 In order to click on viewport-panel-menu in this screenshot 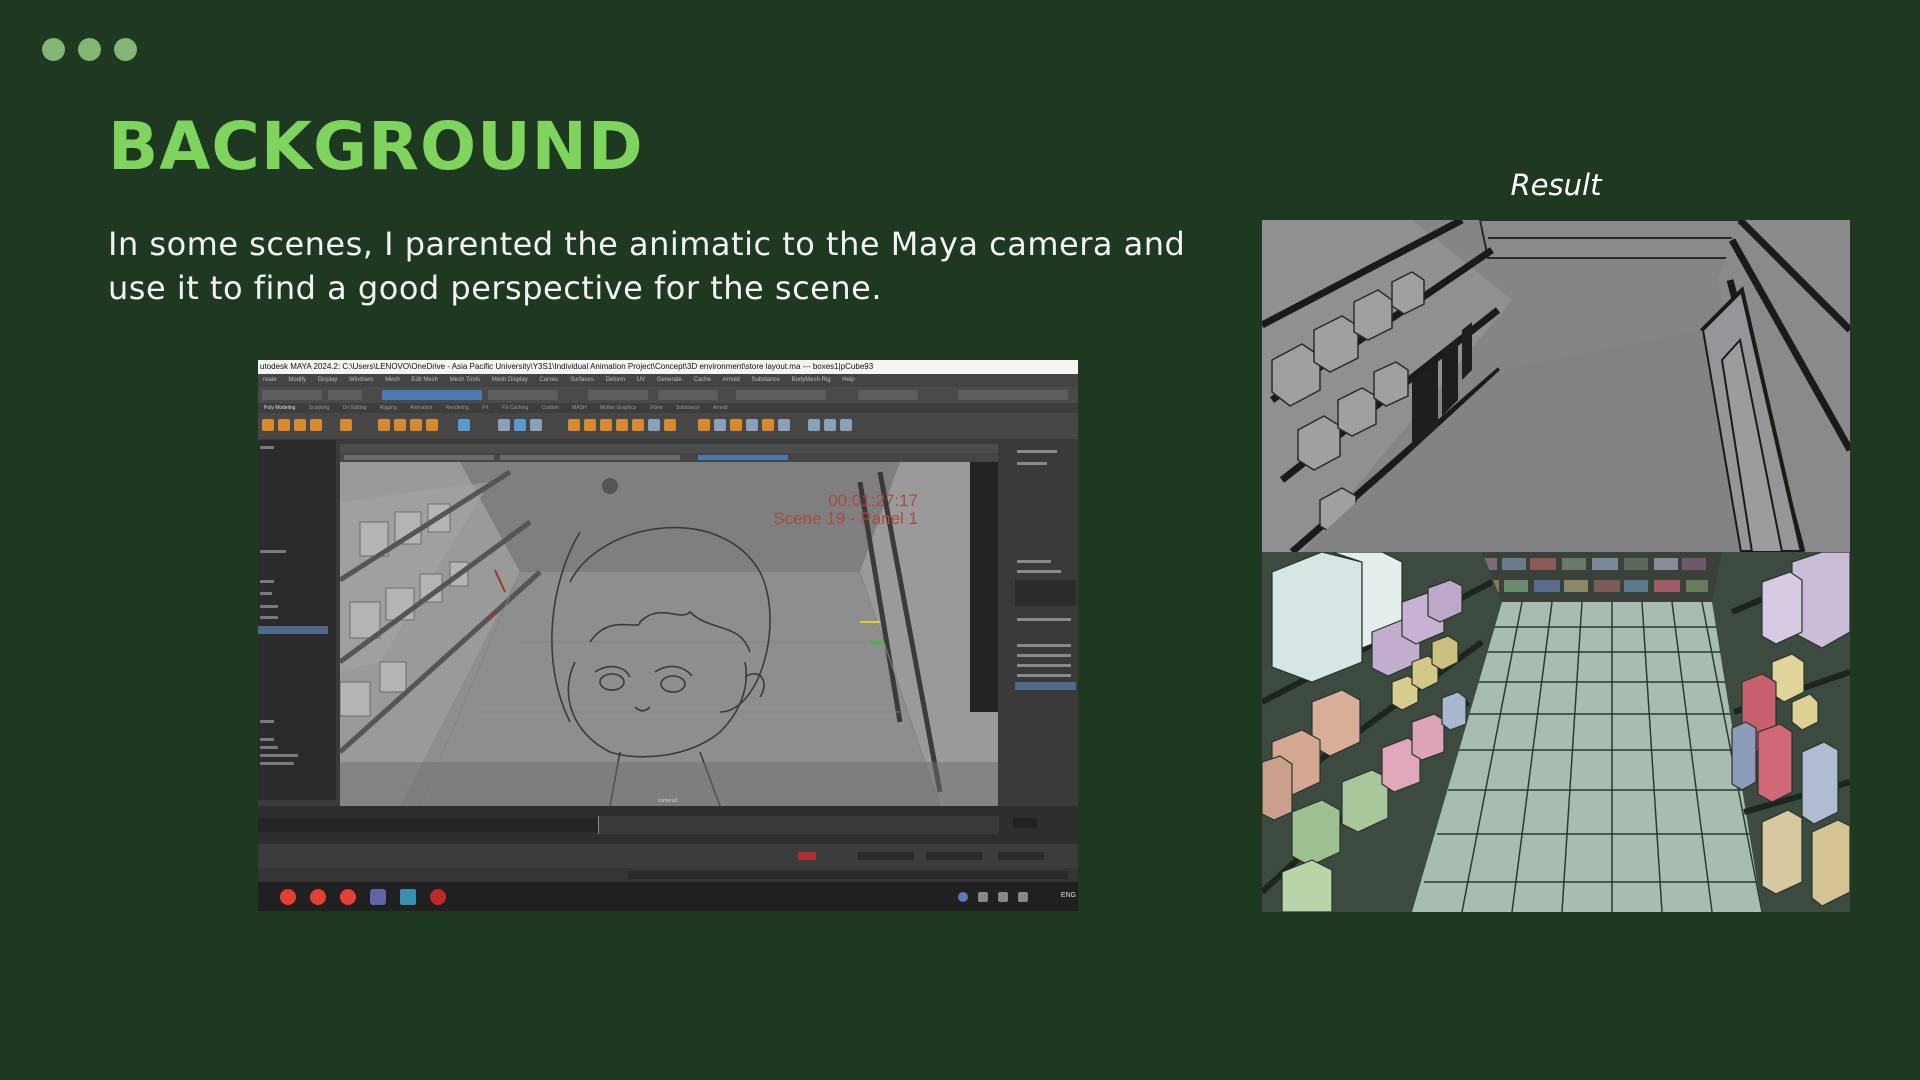, I will do `click(669, 448)`.